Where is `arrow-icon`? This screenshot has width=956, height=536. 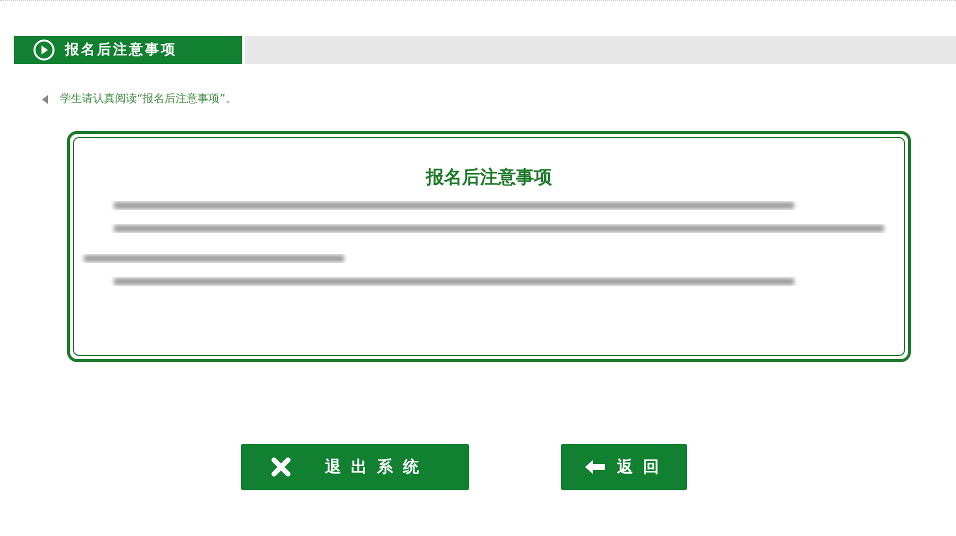 arrow-icon is located at coordinates (45, 99).